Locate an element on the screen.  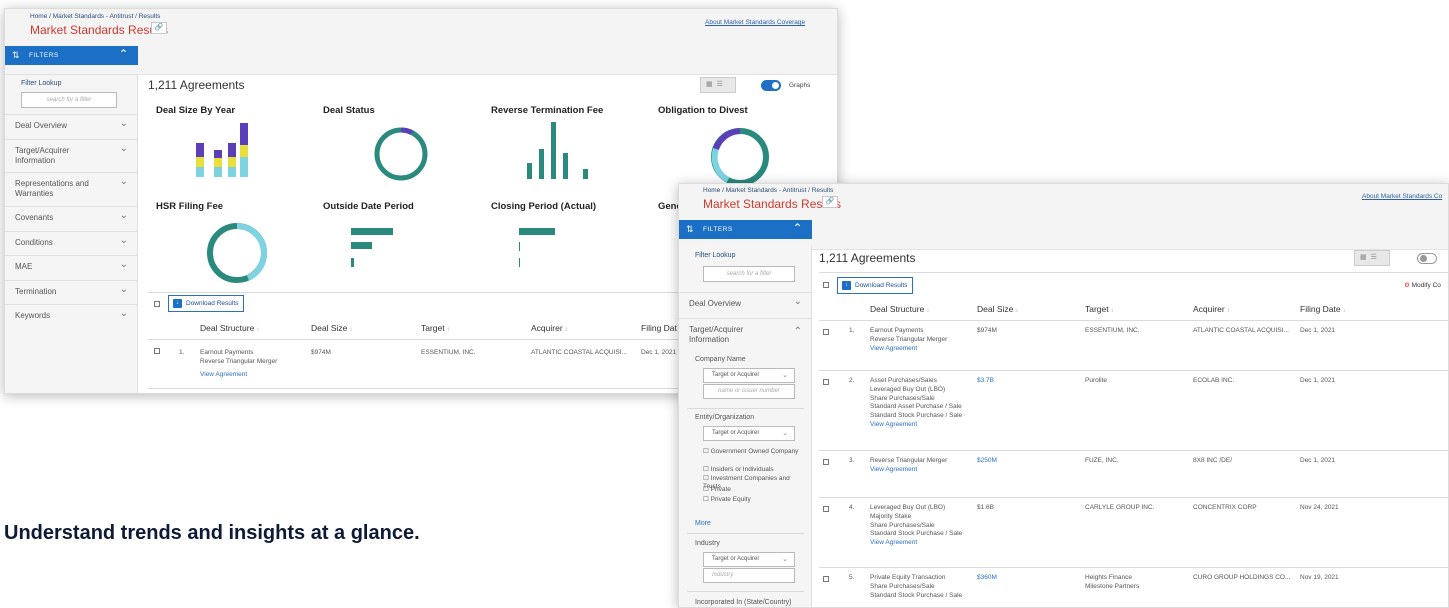
col-label: Deal Structure is located at coordinates (897, 309).